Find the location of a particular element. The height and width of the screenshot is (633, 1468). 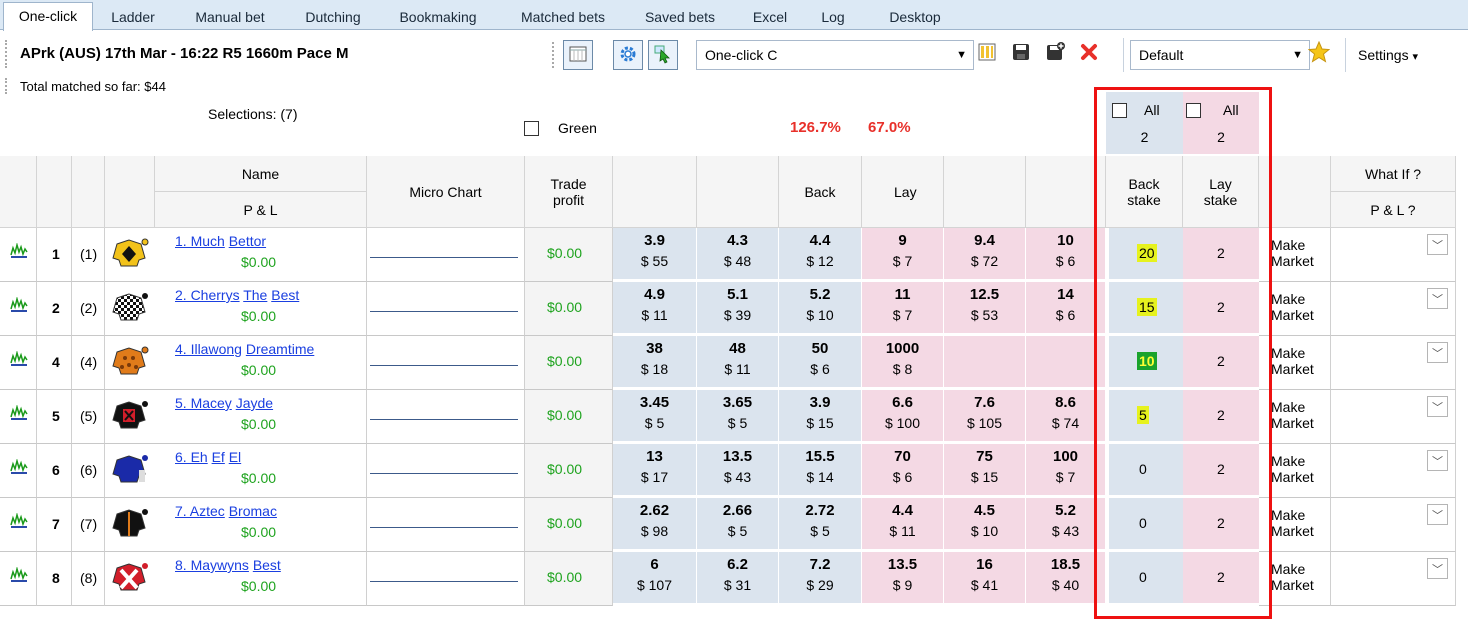

lay-price-cell: 13.5 $ 9 is located at coordinates (903, 579).